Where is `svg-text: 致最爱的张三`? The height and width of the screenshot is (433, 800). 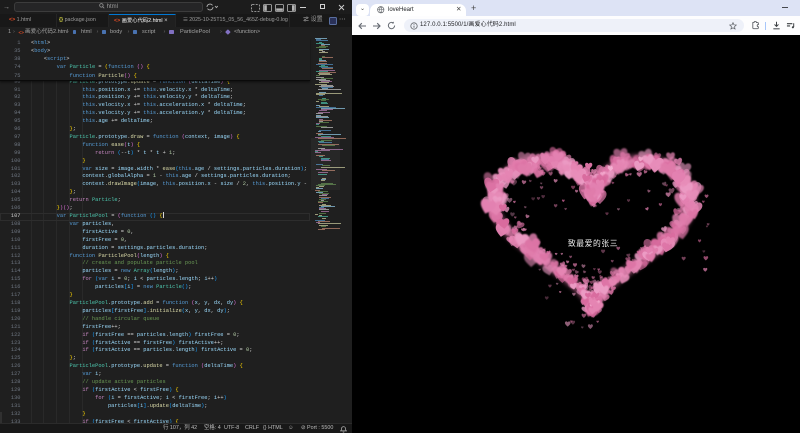 svg-text: 致最爱的张三 is located at coordinates (593, 243).